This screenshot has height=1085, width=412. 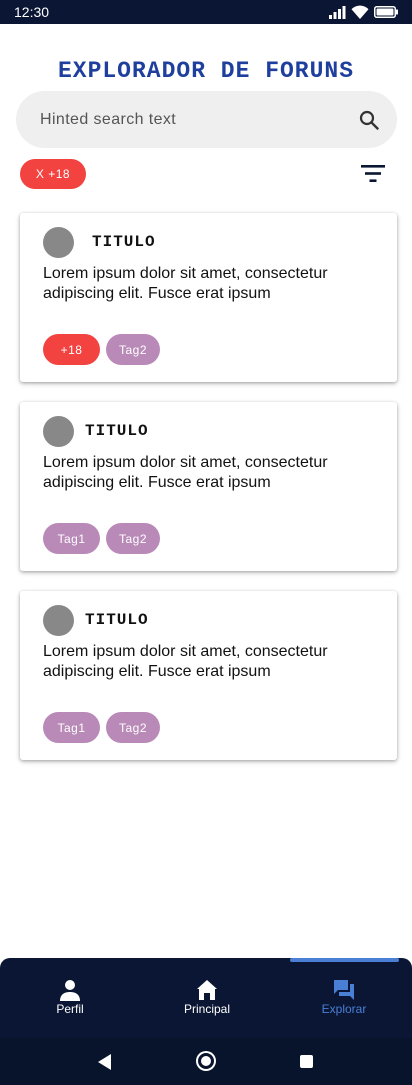 What do you see at coordinates (32, 12) in the screenshot?
I see `status-time: 12:30` at bounding box center [32, 12].